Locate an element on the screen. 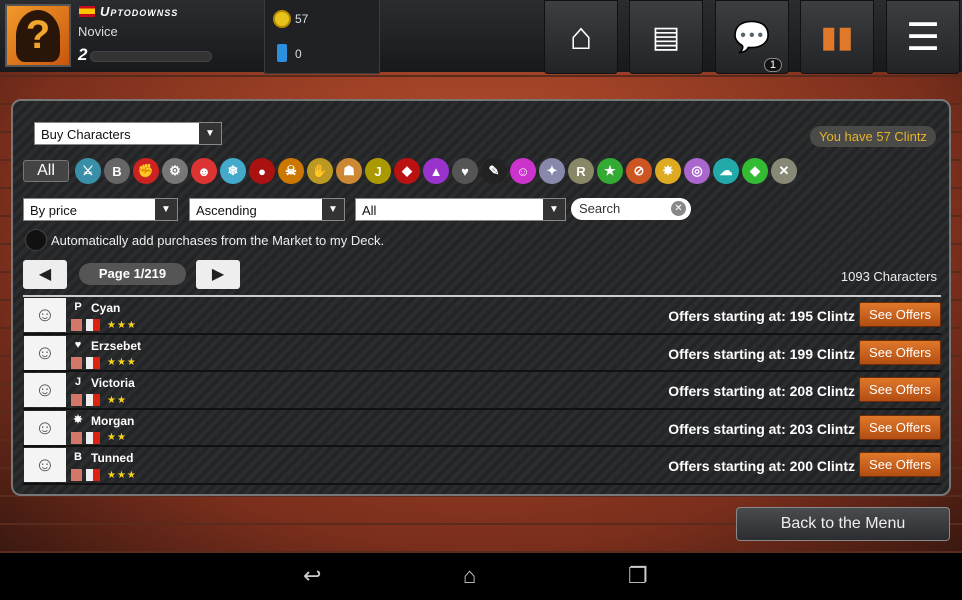 This screenshot has height=600, width=962. messages-button: 💬 1 is located at coordinates (752, 37).